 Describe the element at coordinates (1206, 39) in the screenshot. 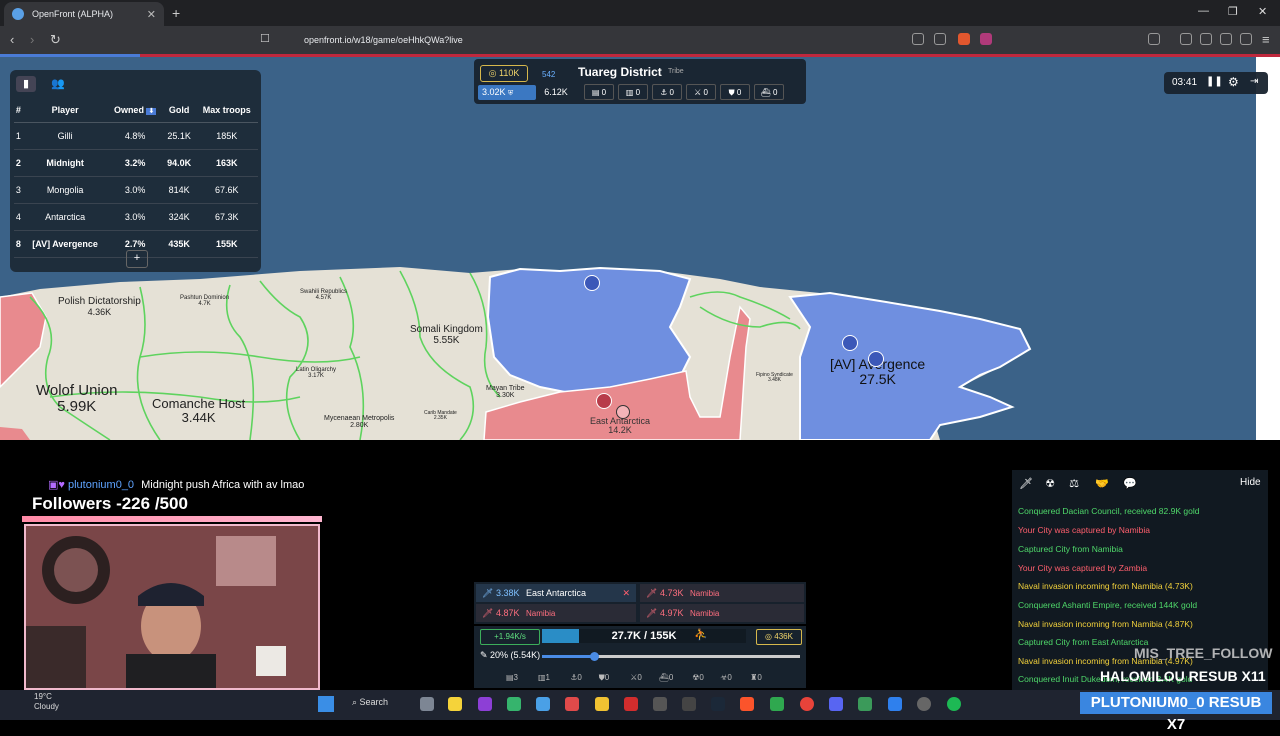

I see `wallet-icon` at that location.